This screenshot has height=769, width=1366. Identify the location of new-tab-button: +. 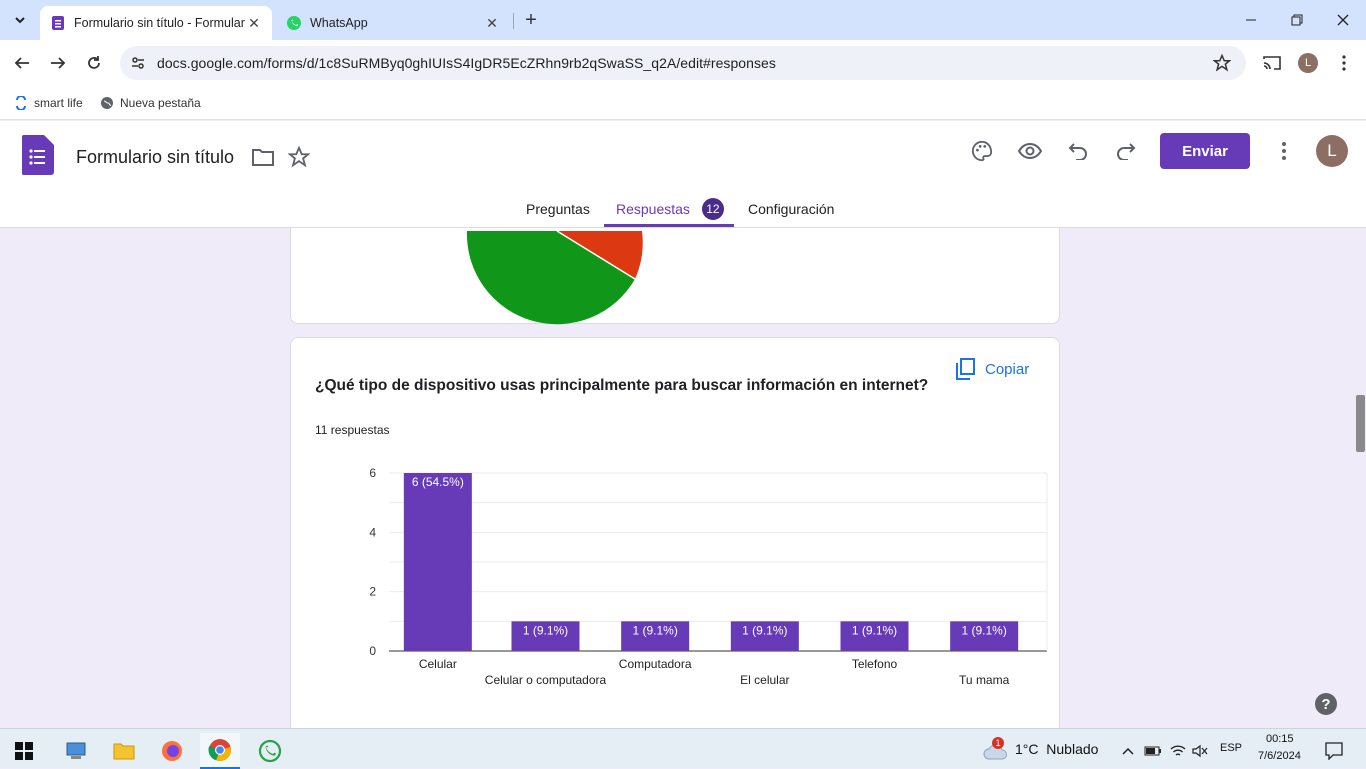
(531, 20).